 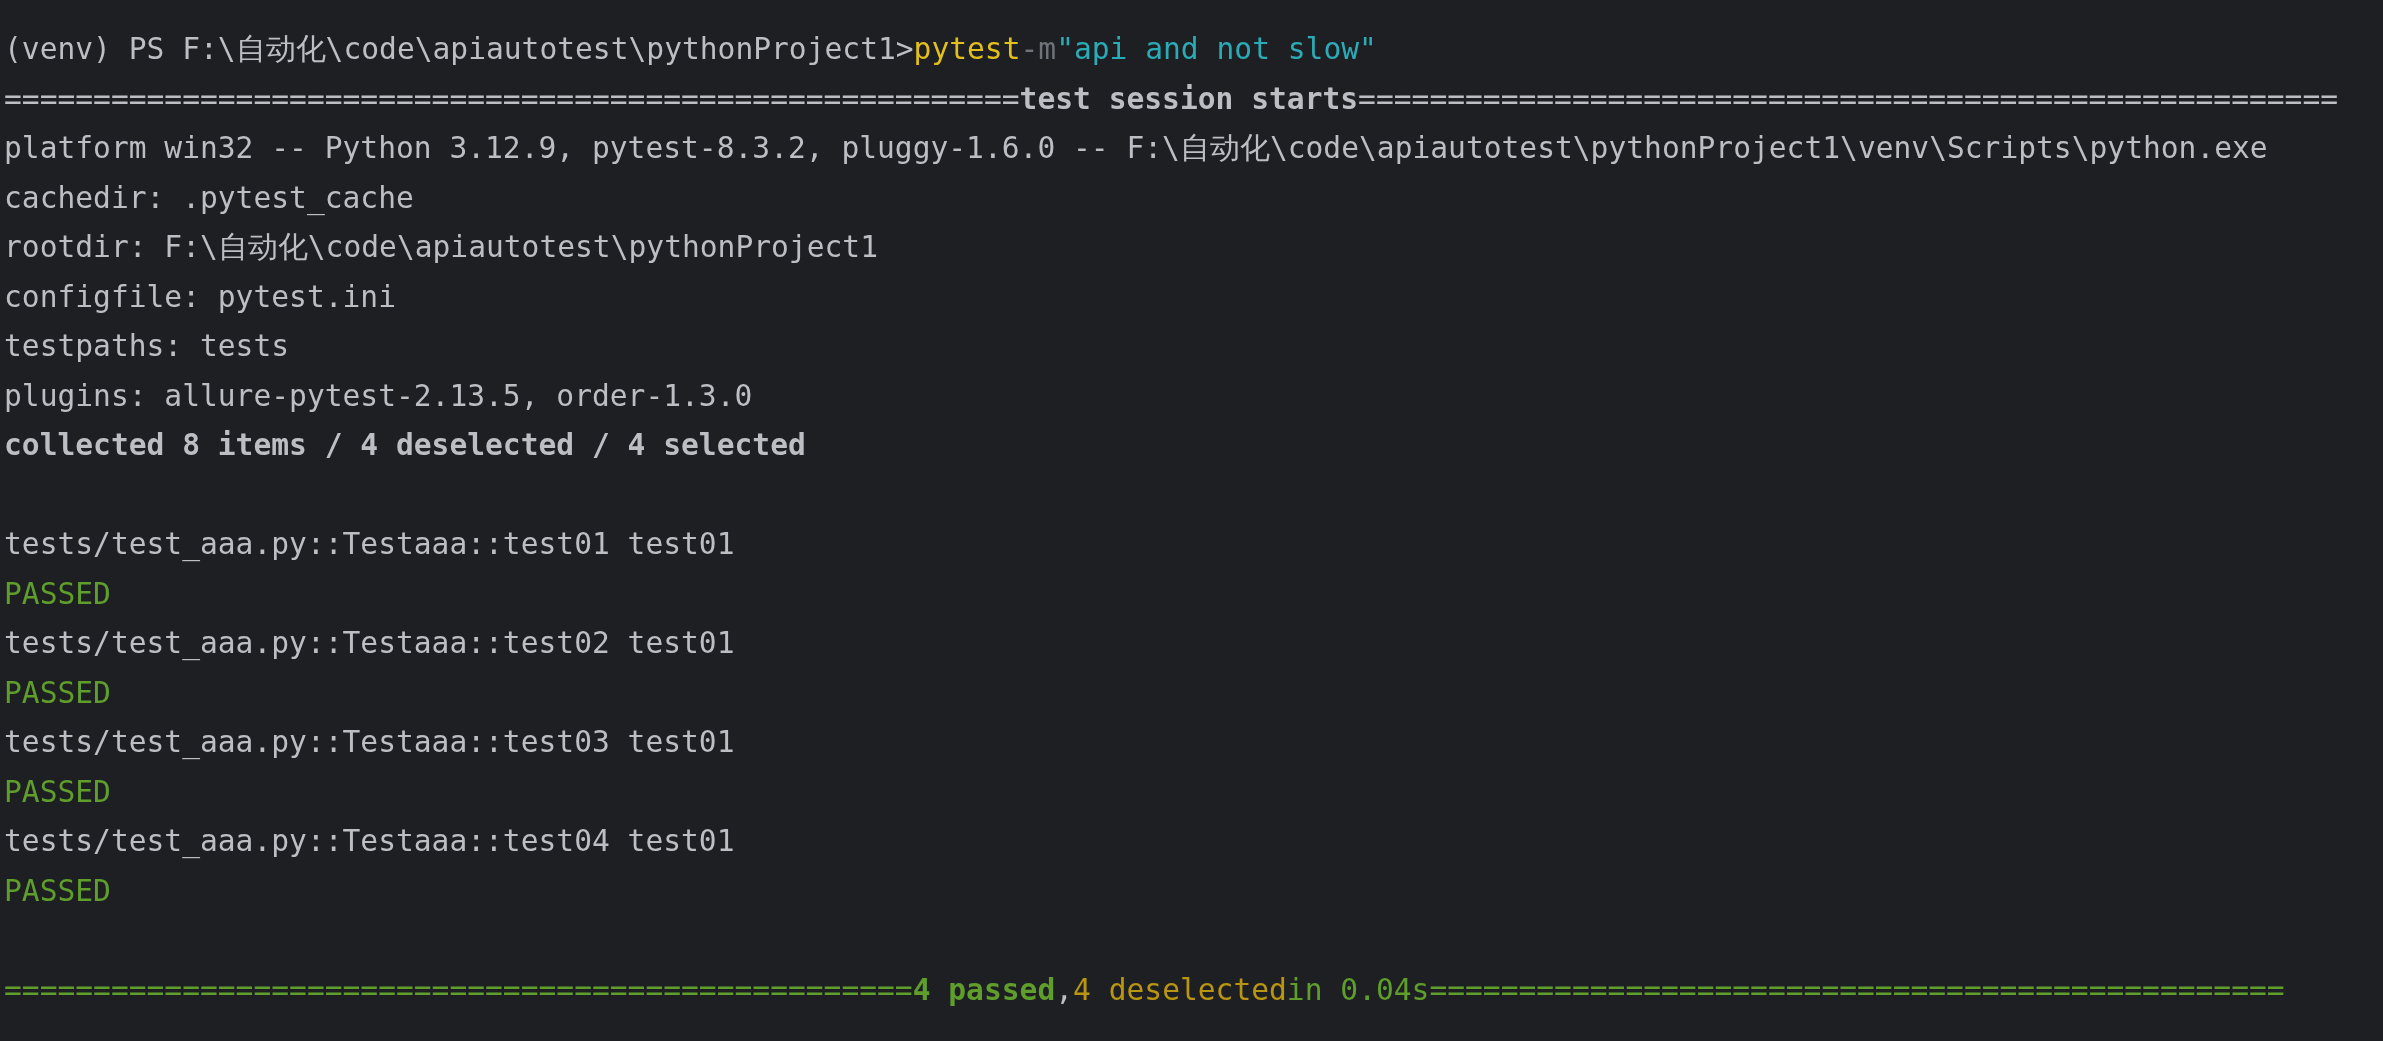 I want to click on command-text: pytest, so click(x=967, y=49).